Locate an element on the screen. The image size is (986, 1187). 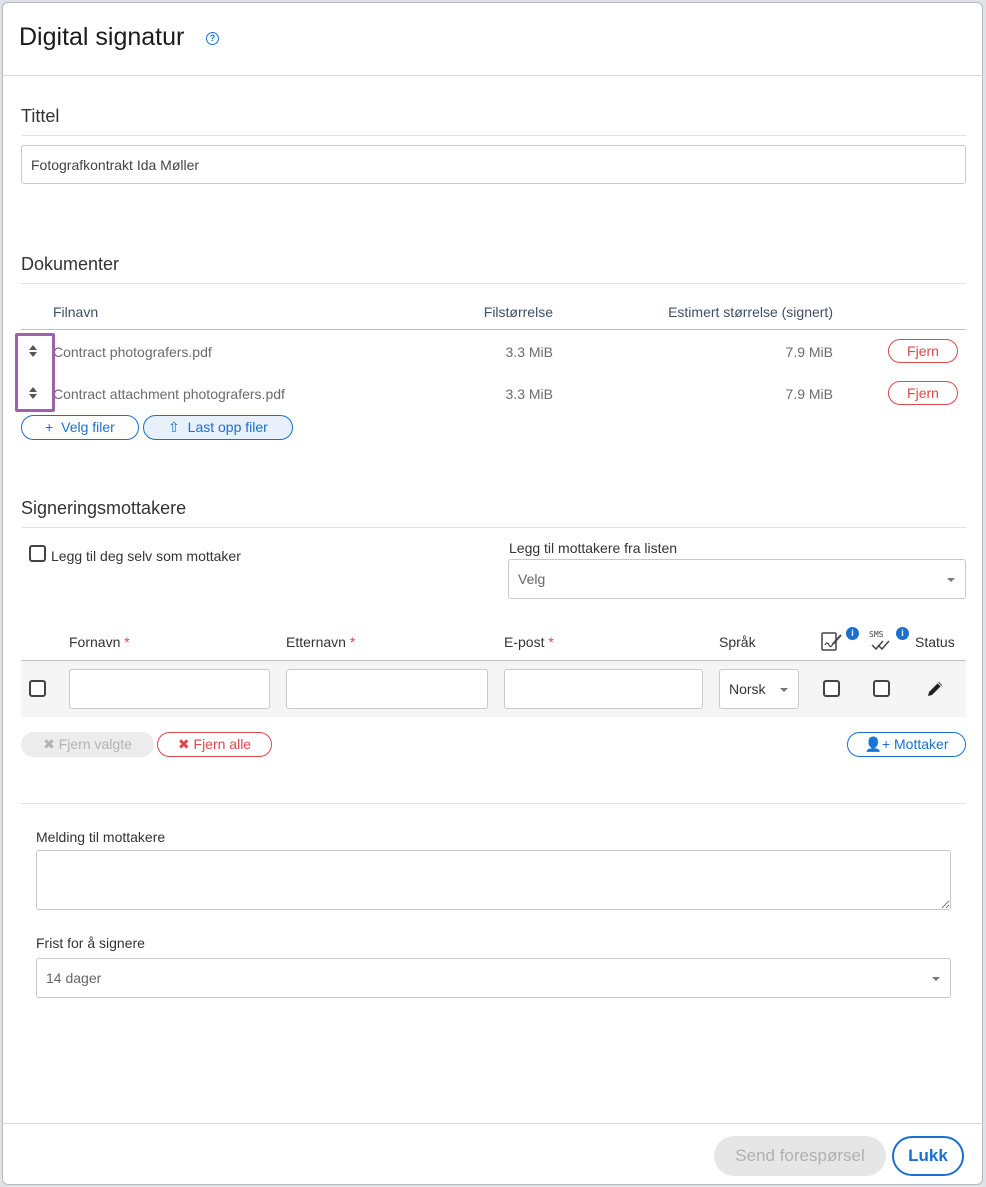
language-select: Norsk is located at coordinates (759, 689).